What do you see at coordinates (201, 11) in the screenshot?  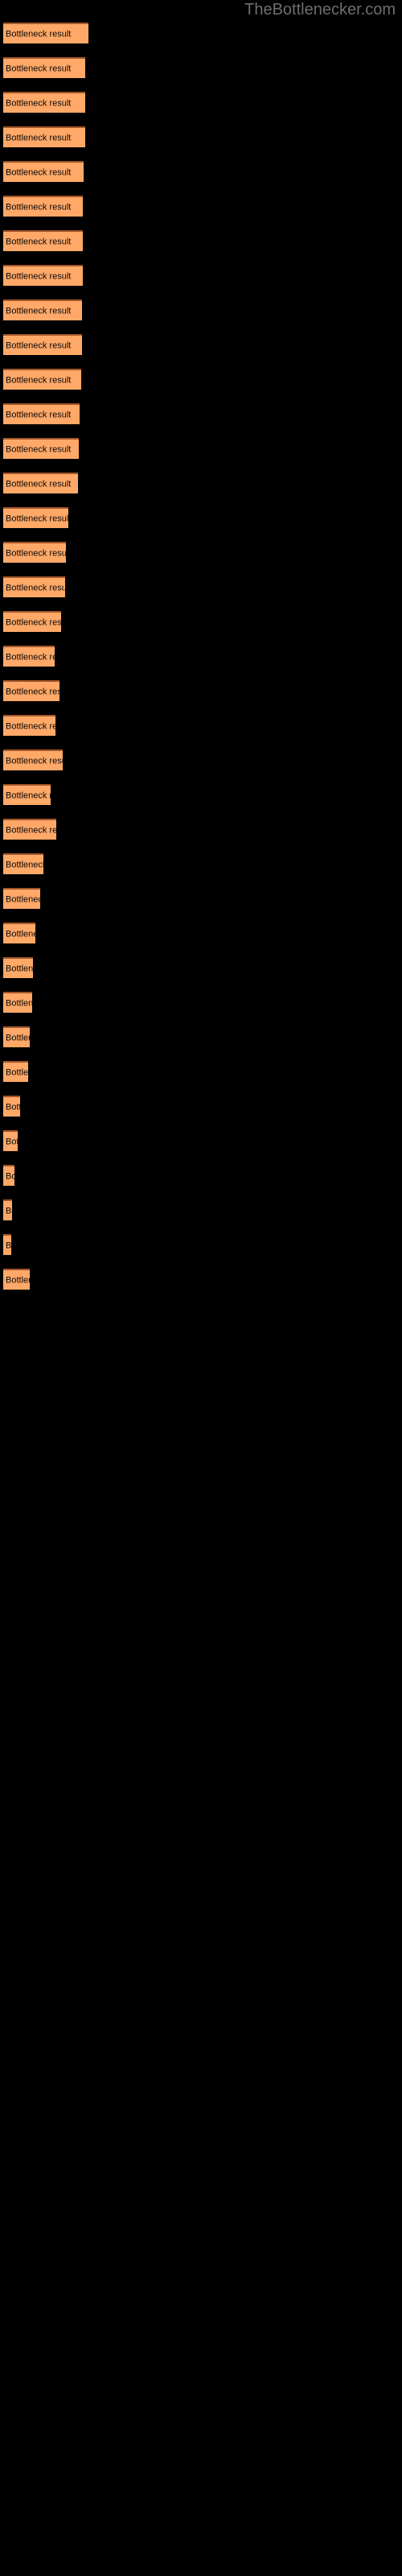 I see `site-header: TheBottlenecker.com` at bounding box center [201, 11].